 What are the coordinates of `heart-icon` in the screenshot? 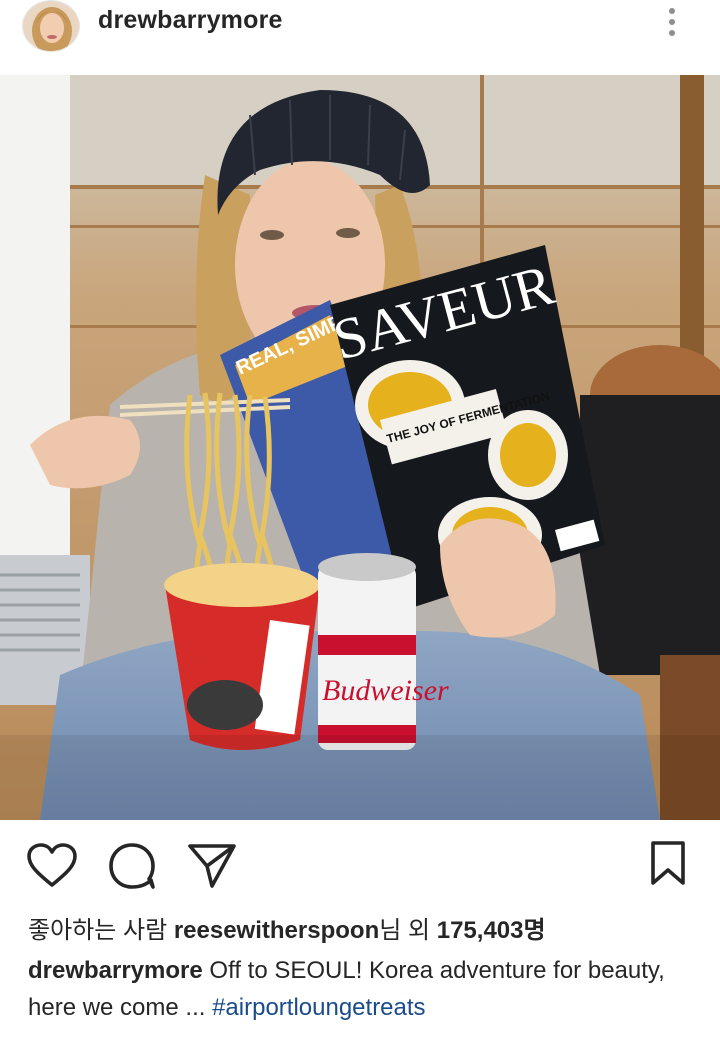 It's located at (52, 865).